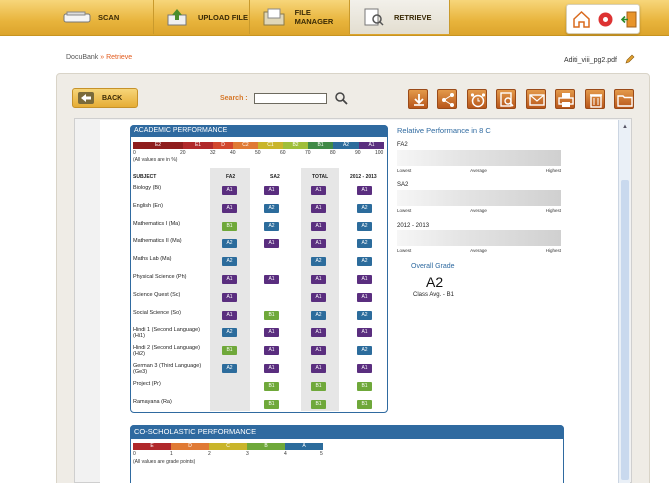  Describe the element at coordinates (158, 145) in the screenshot. I see `scale-grade: E2` at that location.